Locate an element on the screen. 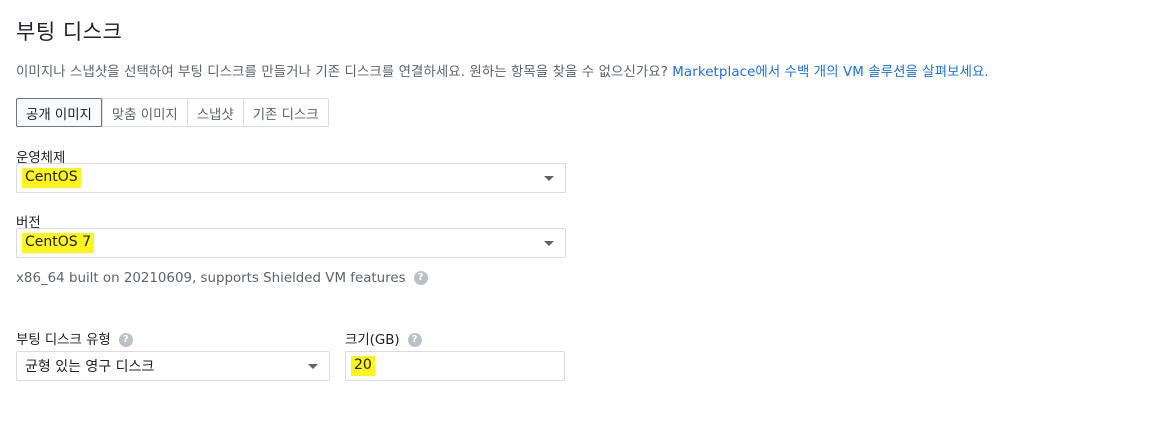 This screenshot has height=431, width=1171. os-select-value: CentOS is located at coordinates (51, 178).